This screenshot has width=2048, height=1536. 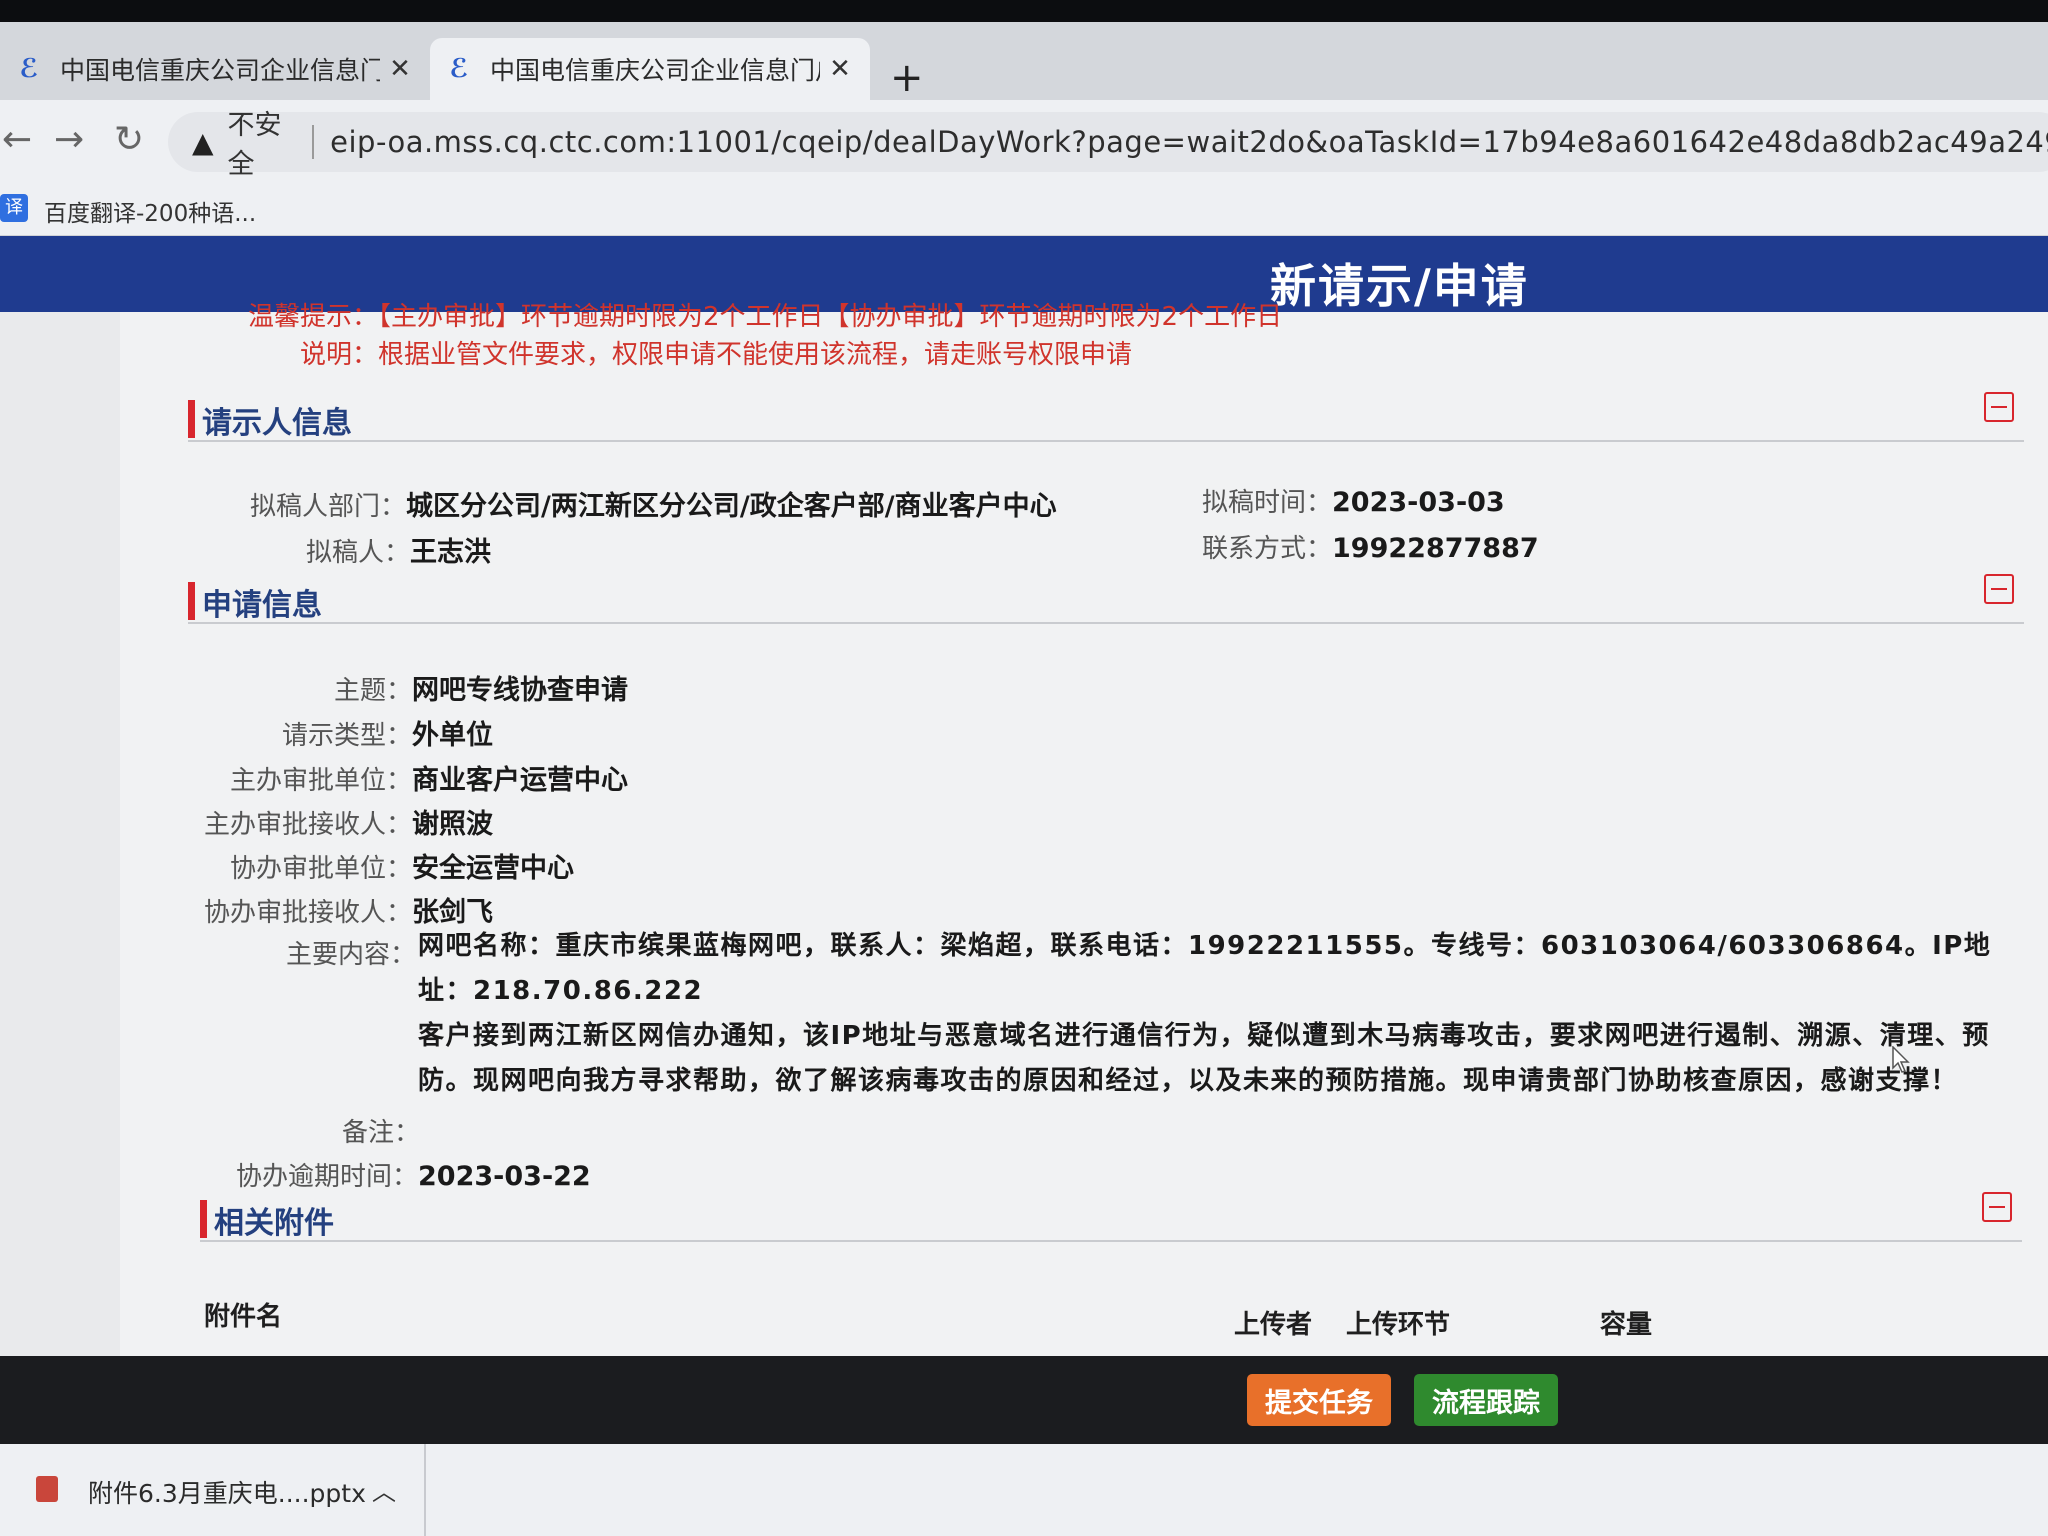 I want to click on new-tab-button: +, so click(x=907, y=78).